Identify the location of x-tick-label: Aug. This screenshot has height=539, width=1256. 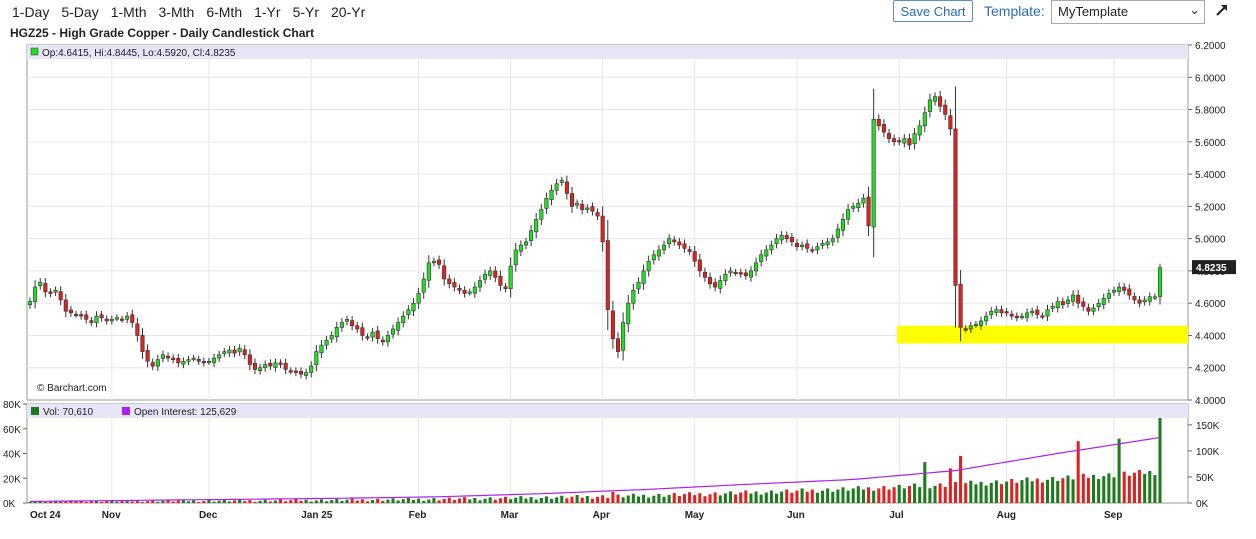
(1006, 515).